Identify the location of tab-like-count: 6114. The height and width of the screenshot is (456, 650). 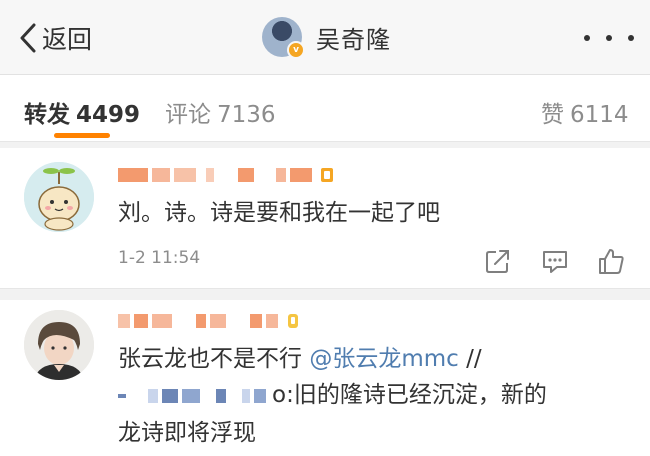
(599, 115).